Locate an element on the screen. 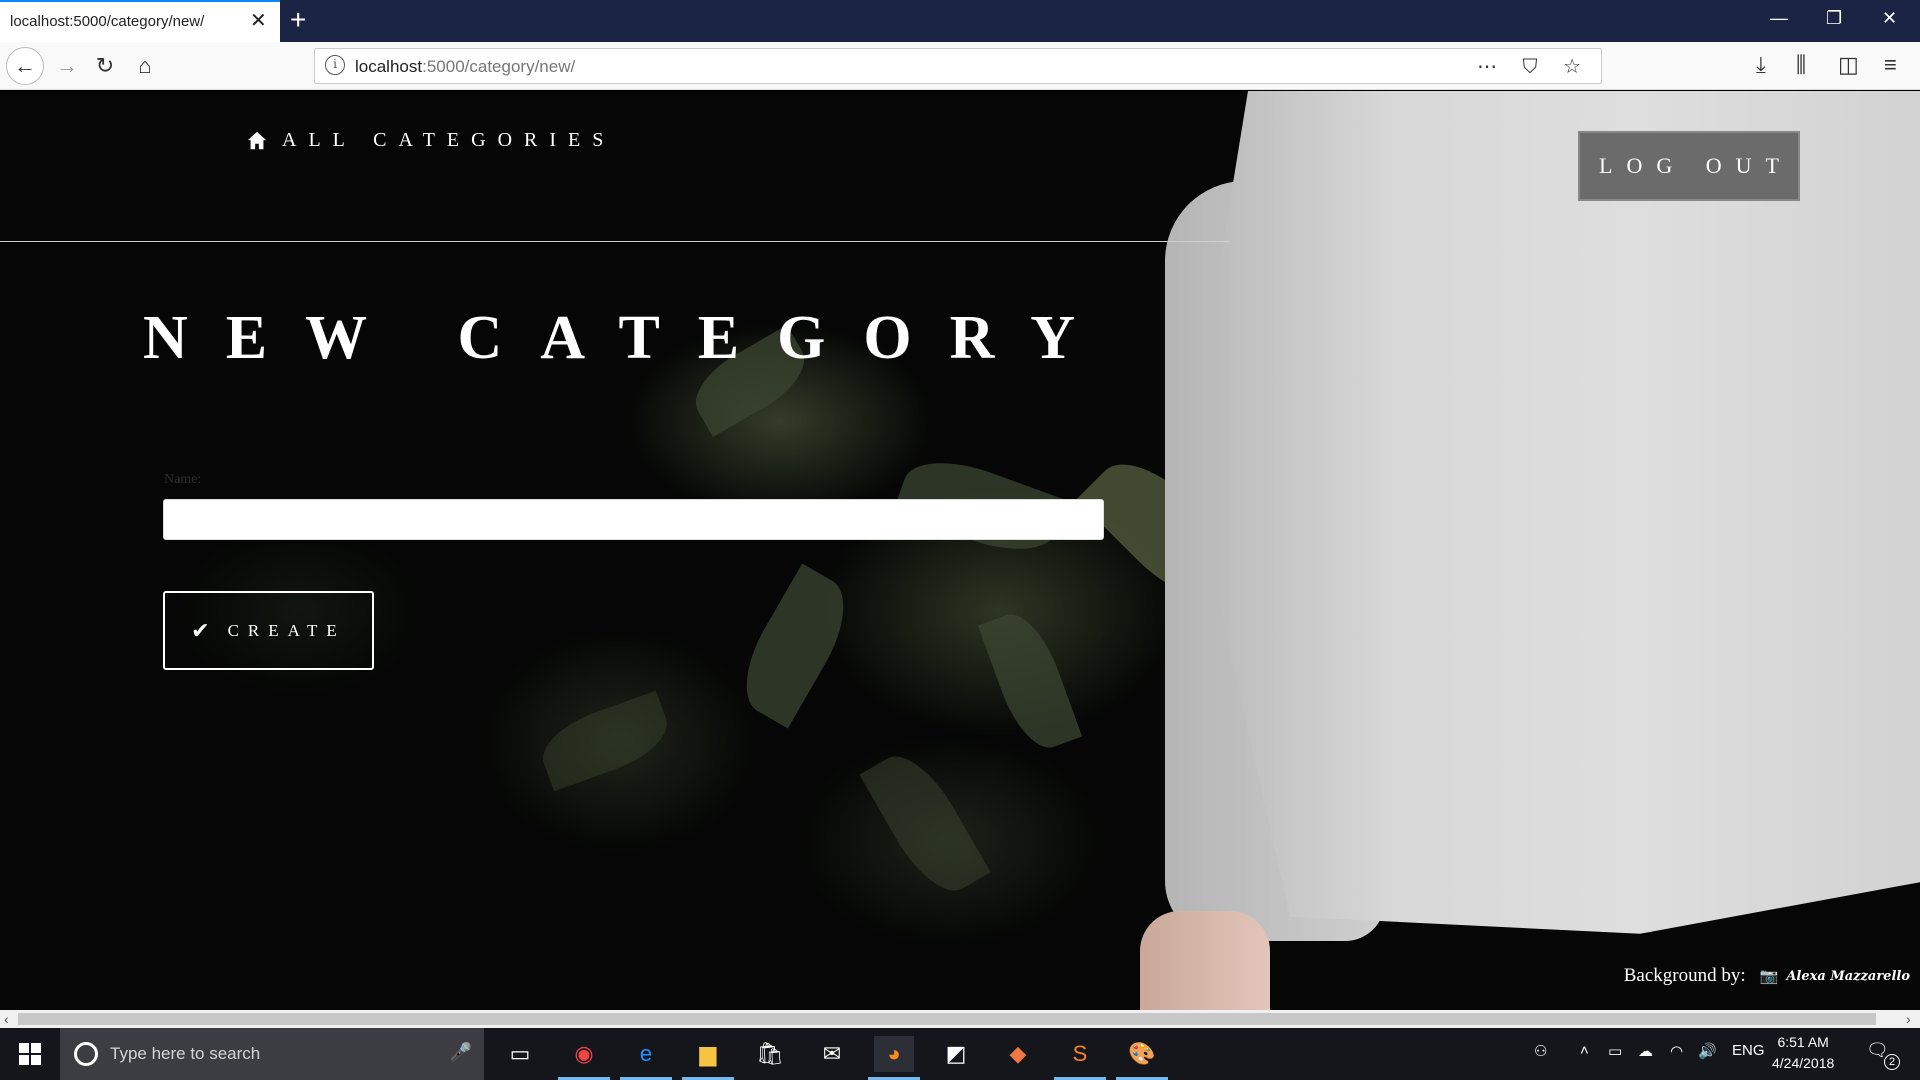 This screenshot has height=1080, width=1920. downloads-icon: ⤓ is located at coordinates (1761, 65).